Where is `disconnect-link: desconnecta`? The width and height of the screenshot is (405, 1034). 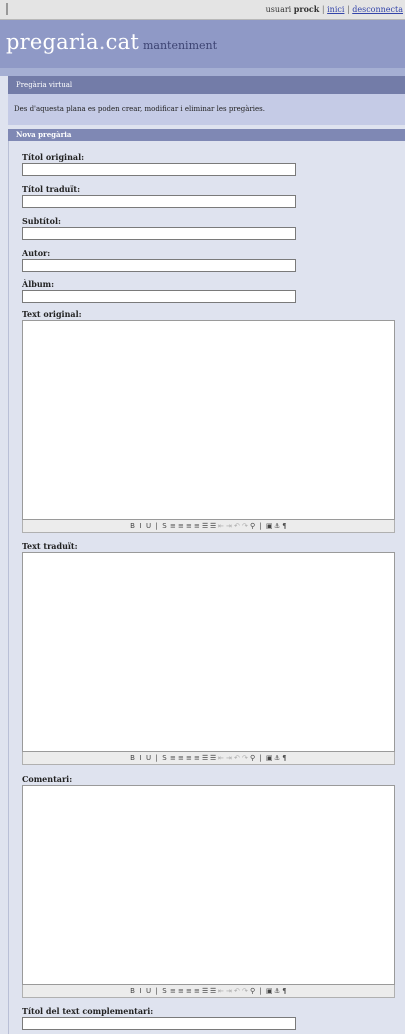 disconnect-link: desconnecta is located at coordinates (377, 9).